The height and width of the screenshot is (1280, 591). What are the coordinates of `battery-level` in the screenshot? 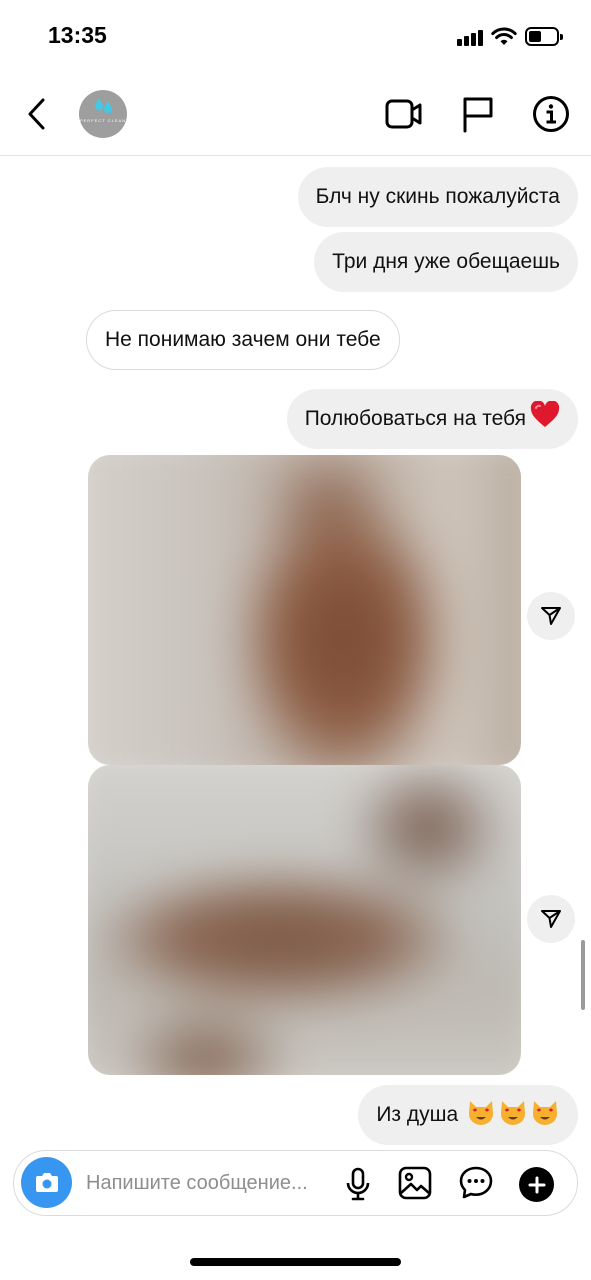 It's located at (535, 36).